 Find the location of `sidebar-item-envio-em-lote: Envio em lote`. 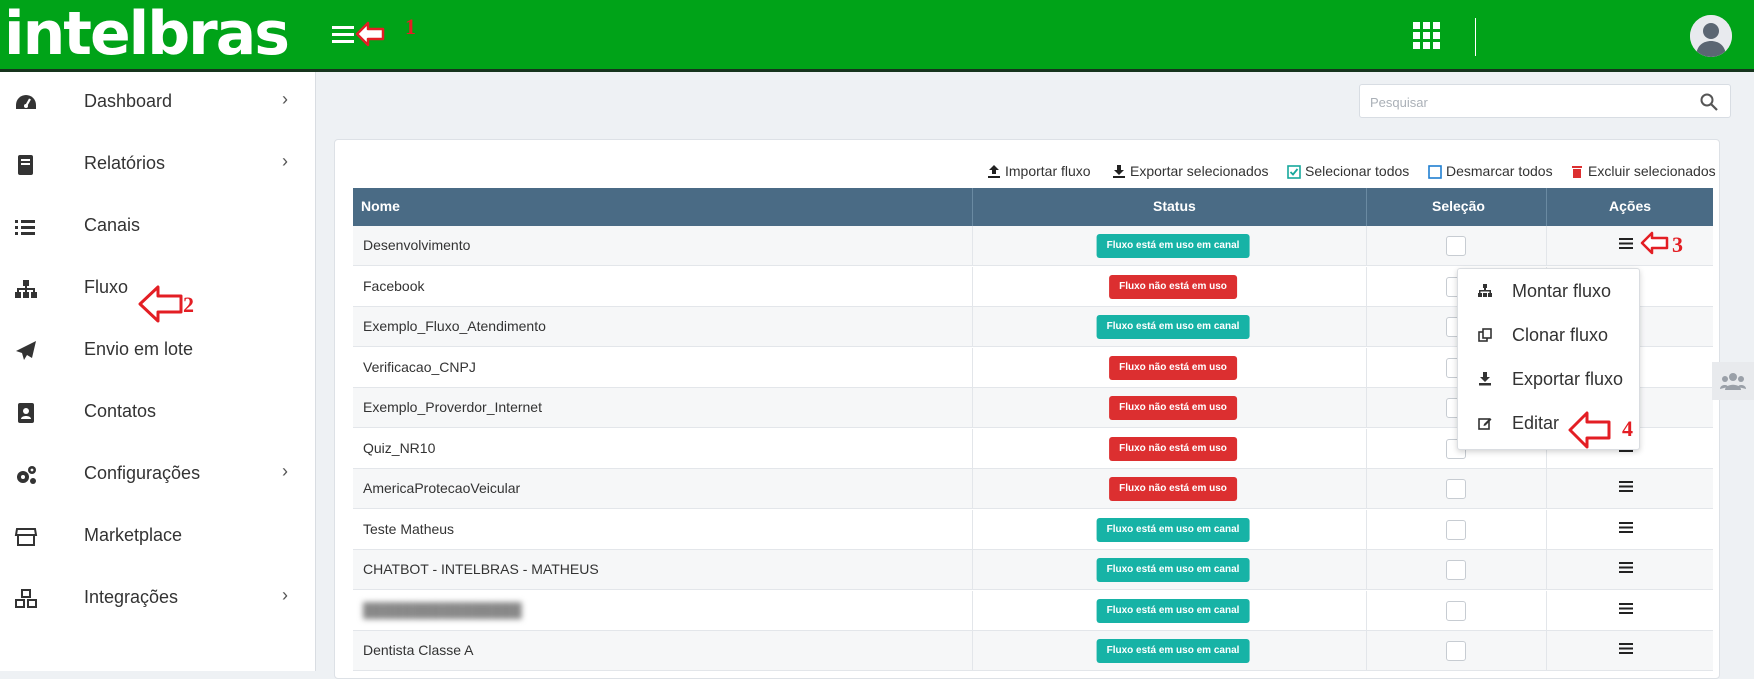

sidebar-item-envio-em-lote: Envio em lote is located at coordinates (158, 351).